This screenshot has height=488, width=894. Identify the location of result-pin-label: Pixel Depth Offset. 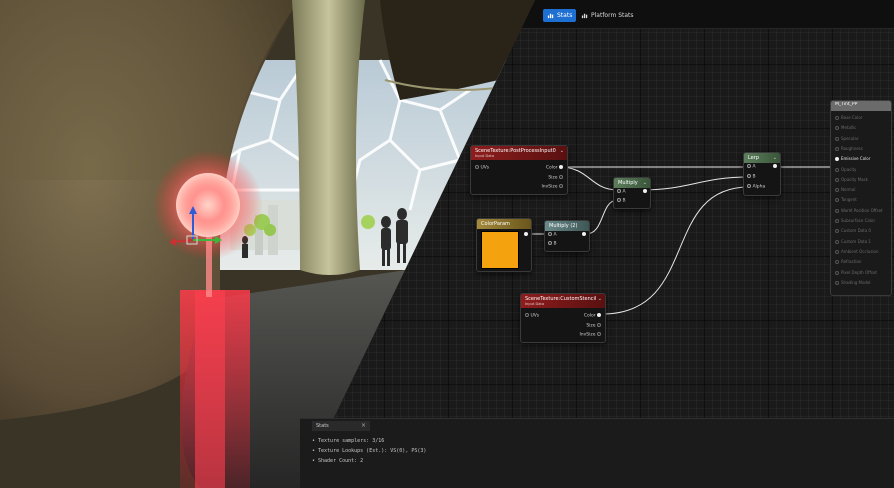
(859, 272).